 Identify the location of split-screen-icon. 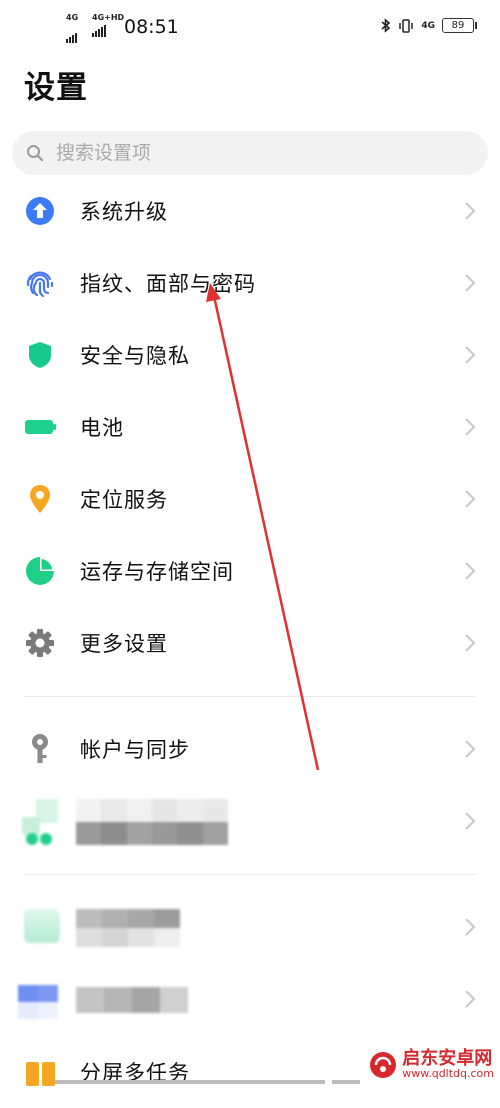
(40, 1074).